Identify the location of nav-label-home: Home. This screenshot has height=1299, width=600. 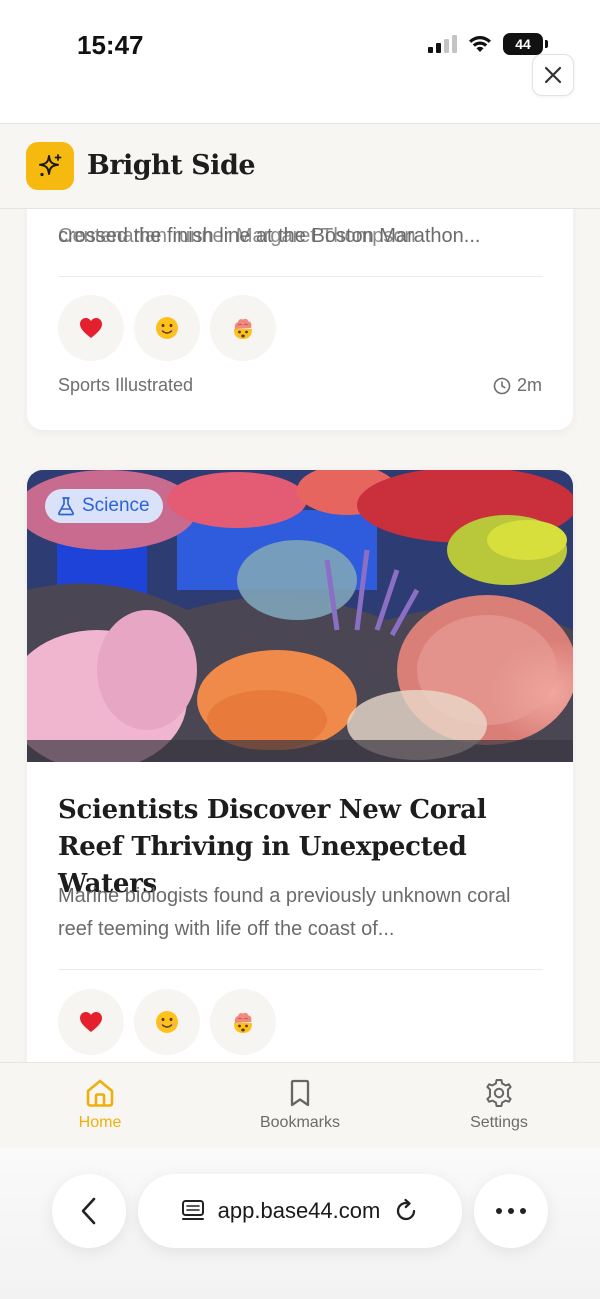
(100, 1122).